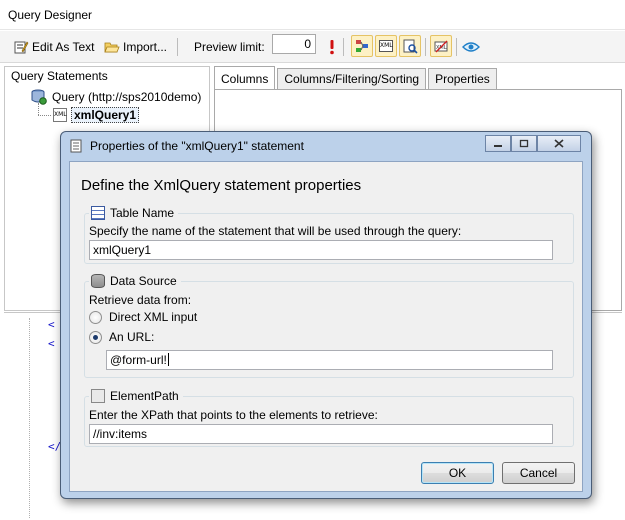 Image resolution: width=625 pixels, height=520 pixels. I want to click on schema-icon, so click(362, 46).